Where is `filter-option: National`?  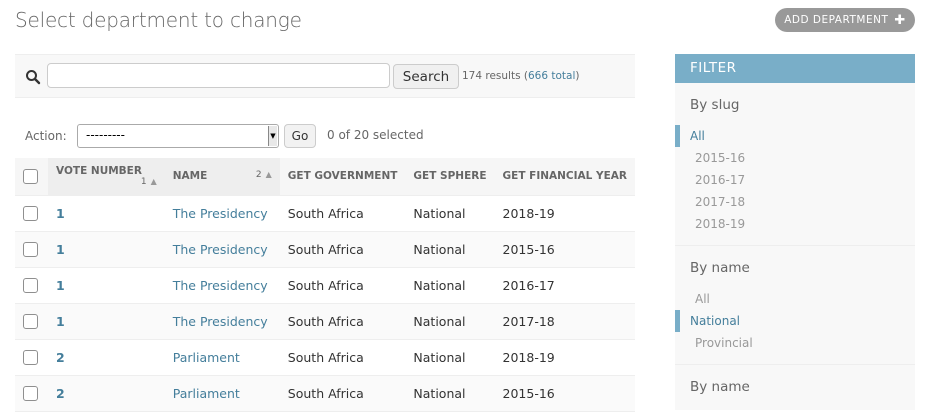 filter-option: National is located at coordinates (795, 321).